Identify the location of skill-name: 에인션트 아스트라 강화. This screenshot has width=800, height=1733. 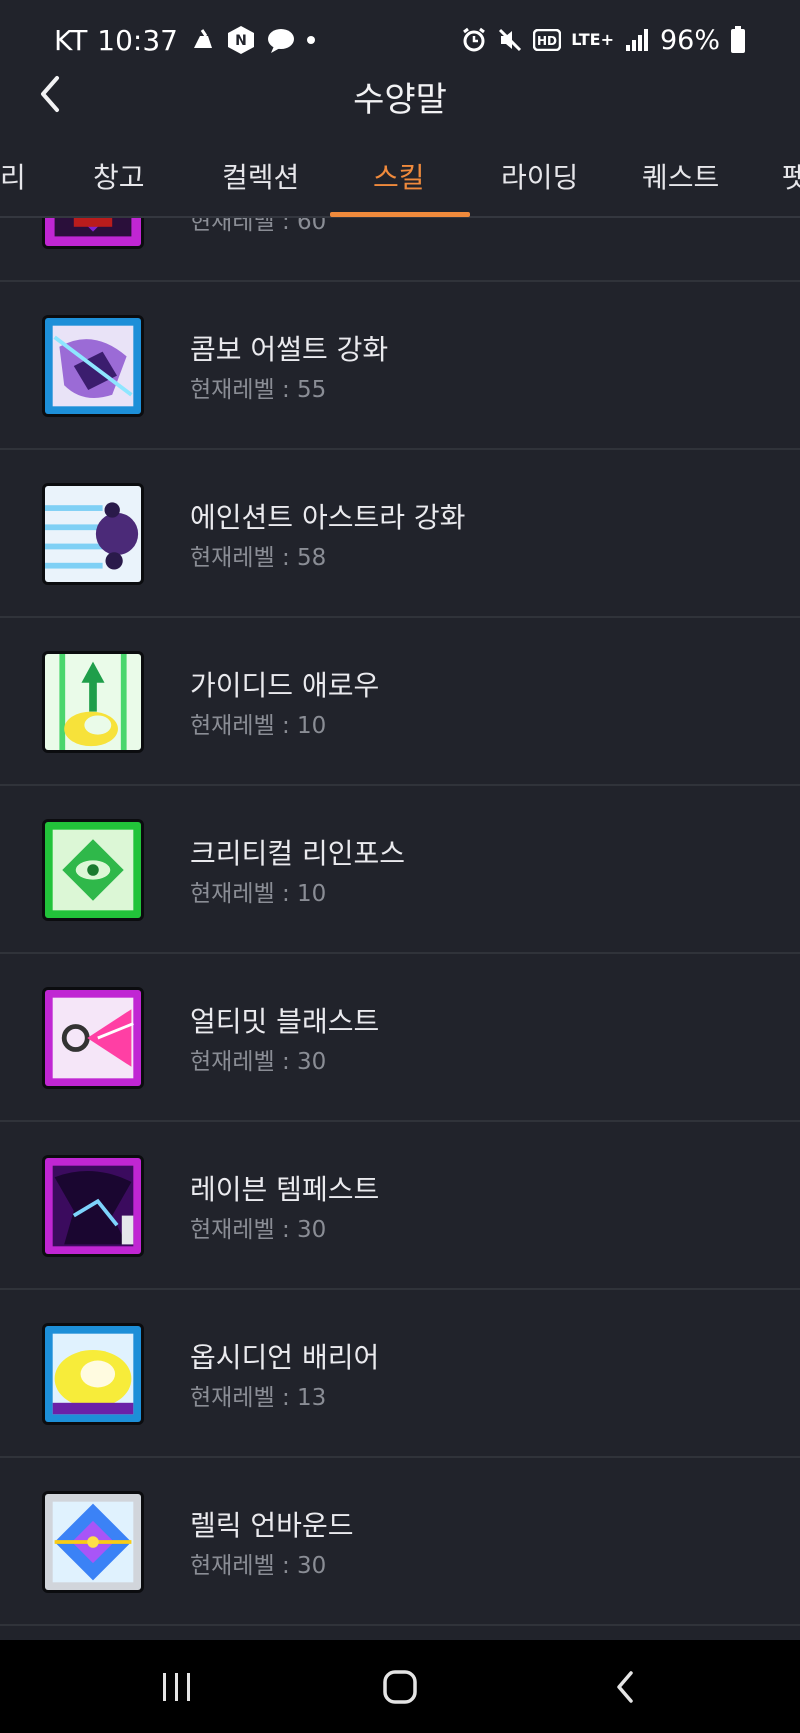
(328, 517).